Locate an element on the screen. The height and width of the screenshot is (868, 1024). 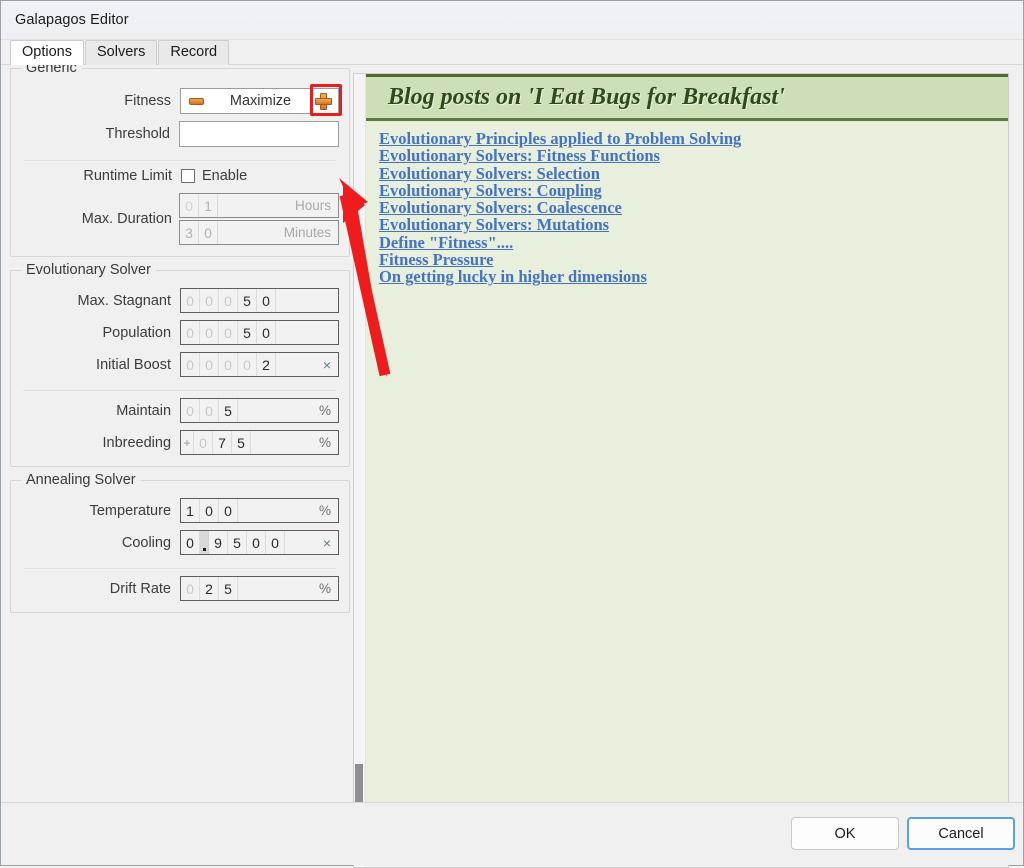
annealing-field-spinner: 0 2 5% is located at coordinates (259, 588).